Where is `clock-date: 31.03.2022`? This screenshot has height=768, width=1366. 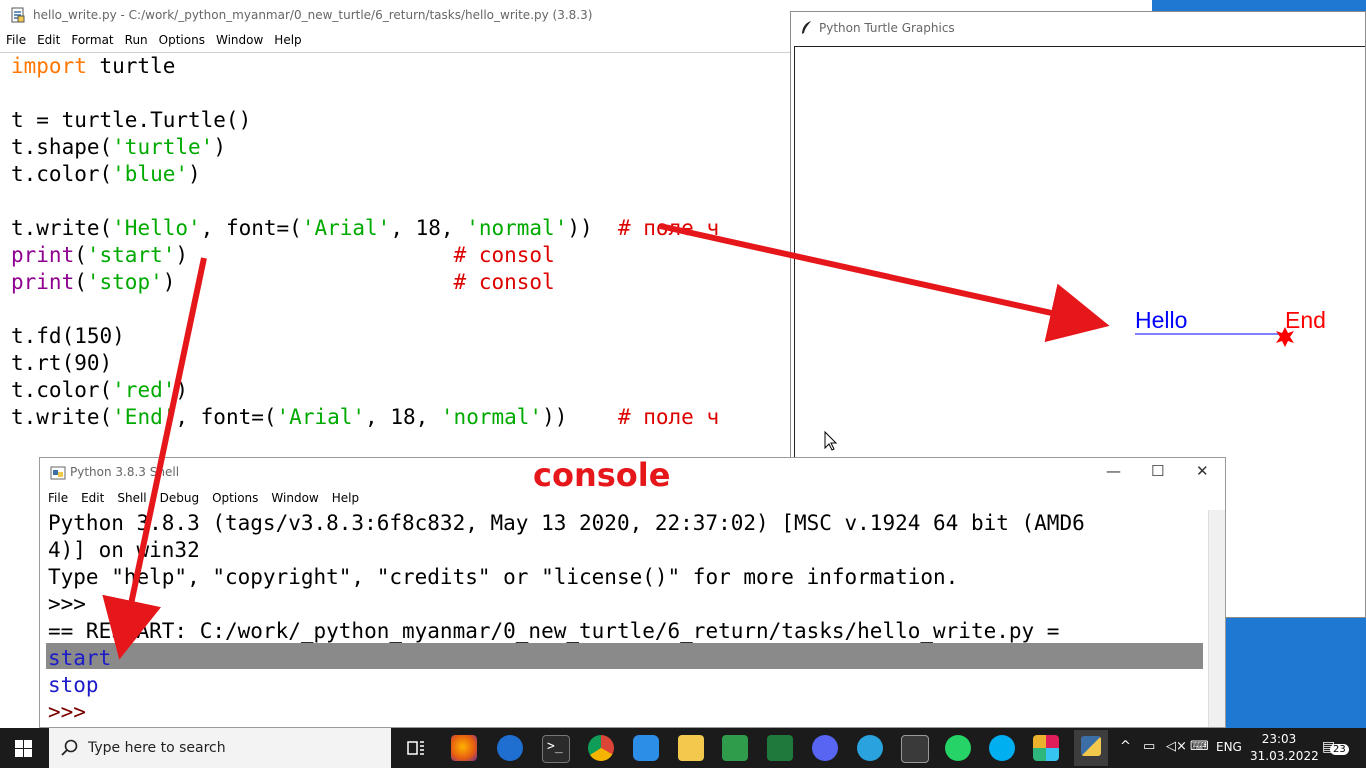
clock-date: 31.03.2022 is located at coordinates (1284, 756).